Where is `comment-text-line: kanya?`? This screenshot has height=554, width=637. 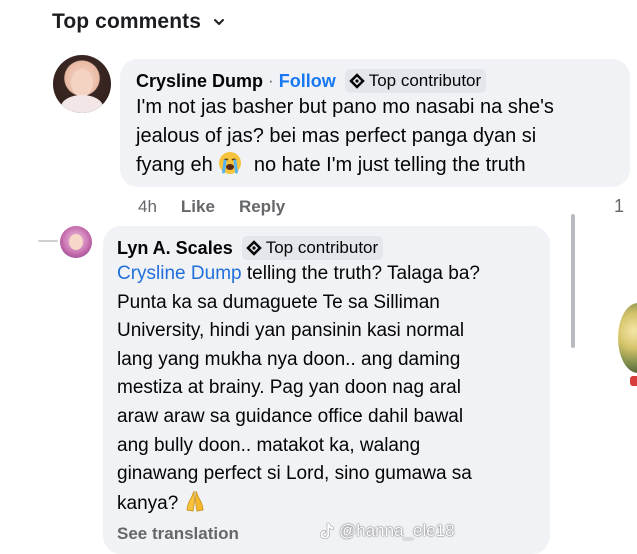 comment-text-line: kanya? is located at coordinates (327, 504).